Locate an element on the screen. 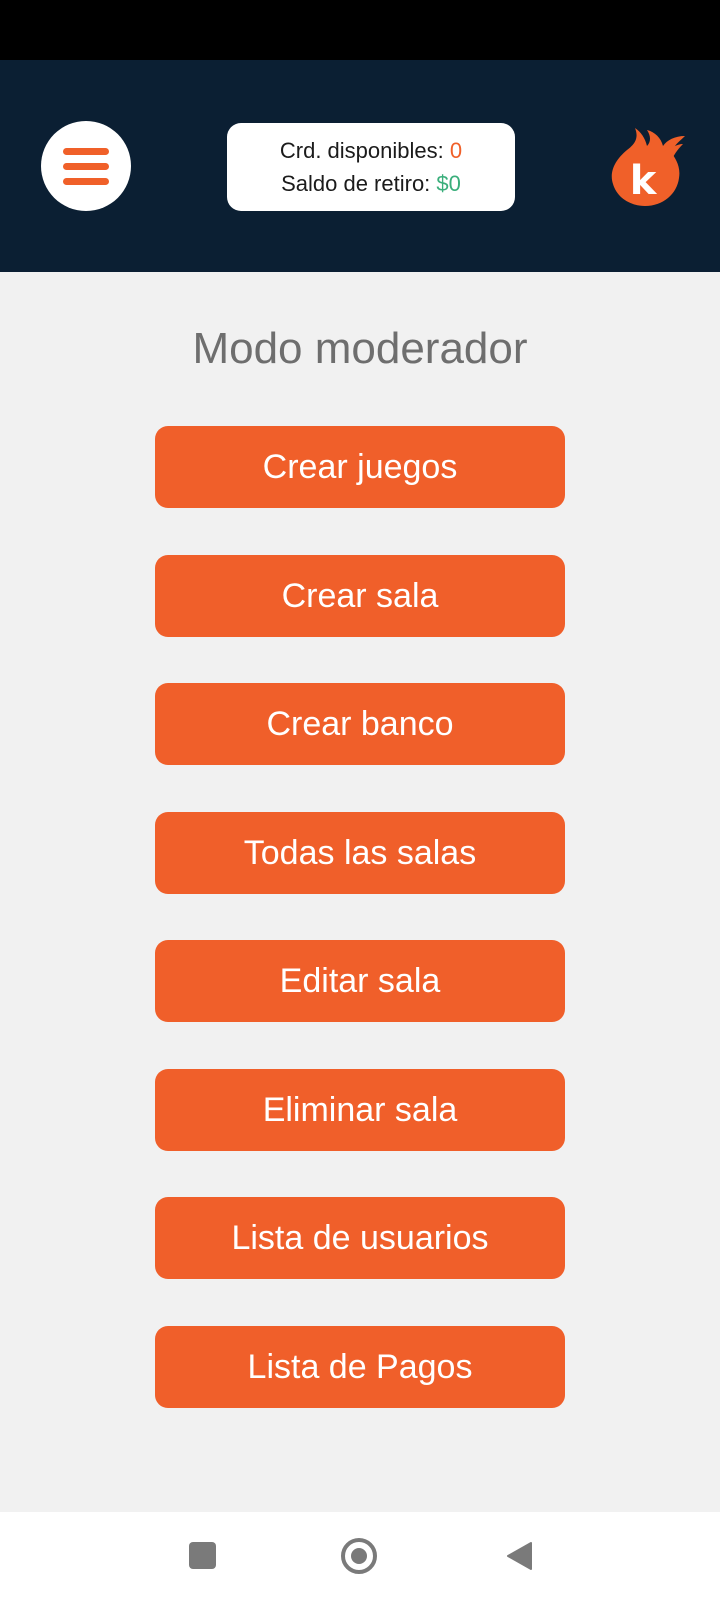 The width and height of the screenshot is (720, 1600). credits-value: 0 is located at coordinates (456, 150).